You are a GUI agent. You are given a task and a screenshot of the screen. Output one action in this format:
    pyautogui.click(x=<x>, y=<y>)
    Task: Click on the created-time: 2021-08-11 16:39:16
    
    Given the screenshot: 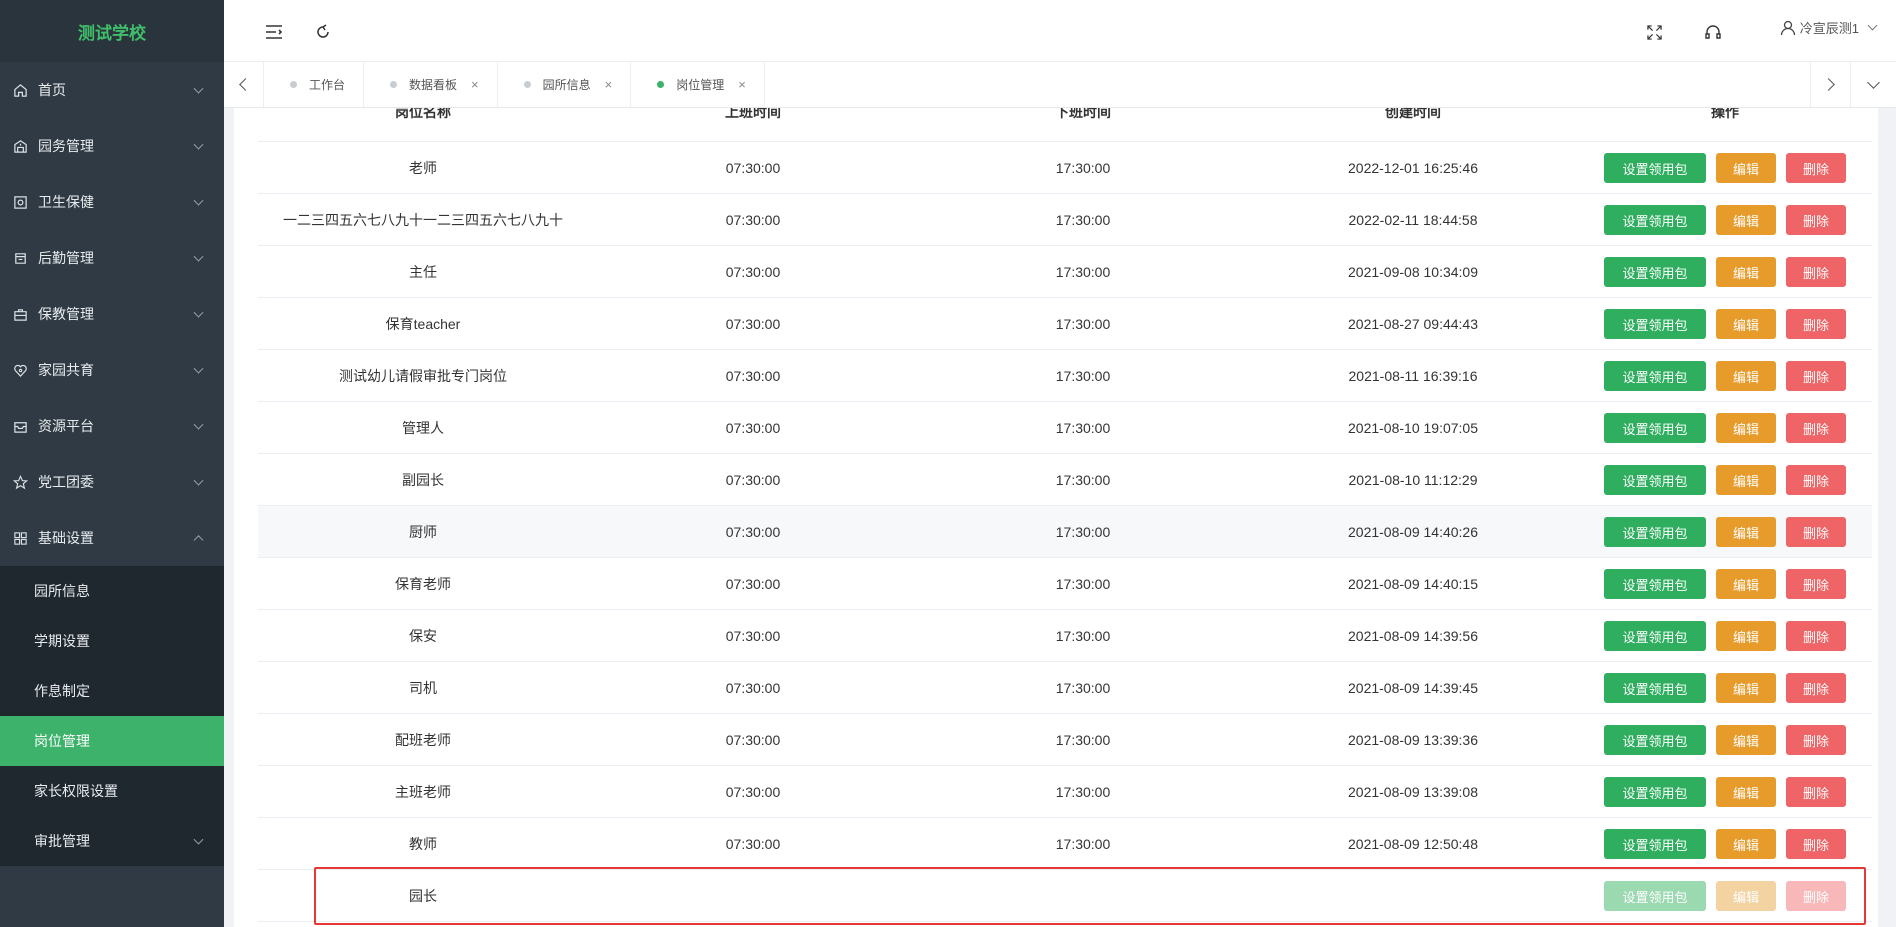 What is the action you would take?
    pyautogui.click(x=1413, y=376)
    